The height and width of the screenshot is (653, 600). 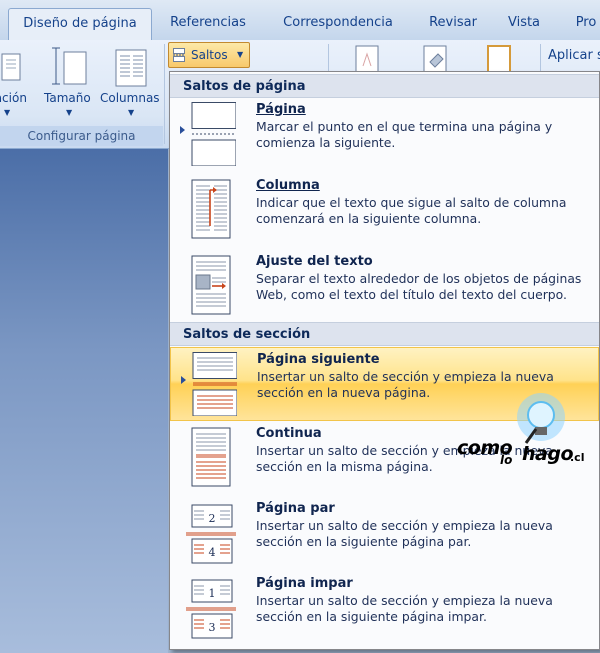 What do you see at coordinates (304, 583) in the screenshot?
I see `menu-item-title: Página impar` at bounding box center [304, 583].